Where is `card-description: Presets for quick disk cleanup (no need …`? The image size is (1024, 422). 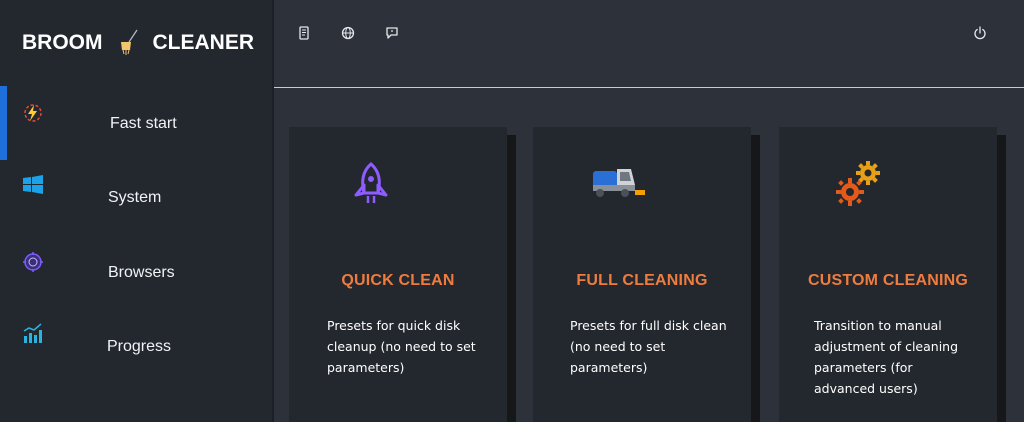 card-description: Presets for quick disk cleanup (no need … is located at coordinates (401, 346).